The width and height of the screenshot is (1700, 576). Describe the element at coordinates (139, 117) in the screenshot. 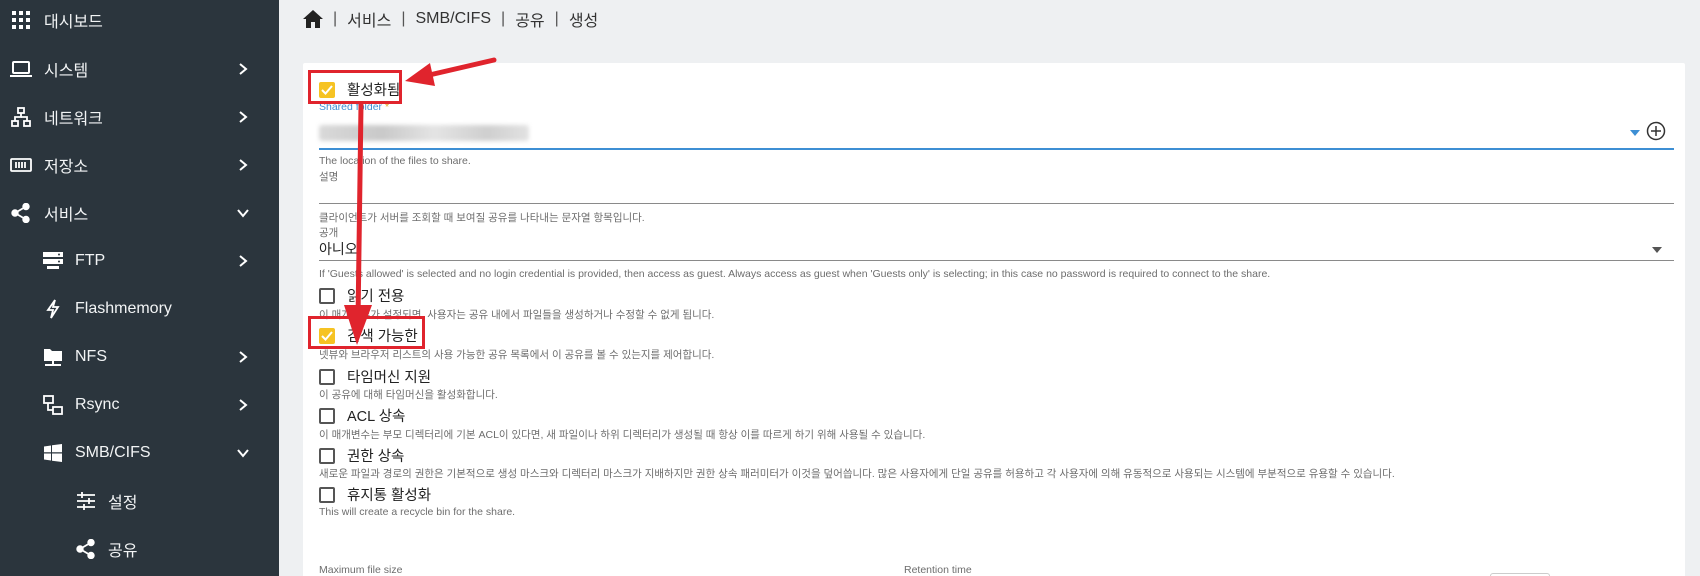

I see `sidebar-item-network: 네트워크` at that location.